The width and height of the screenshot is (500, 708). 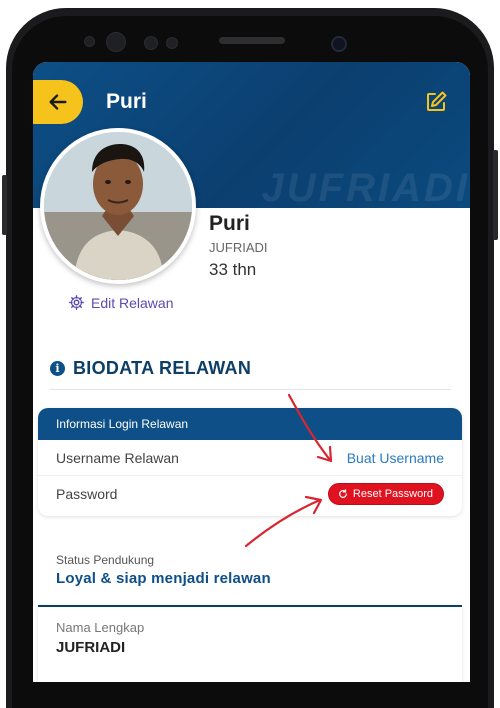 I want to click on reset-password-label: Reset Password, so click(x=392, y=494).